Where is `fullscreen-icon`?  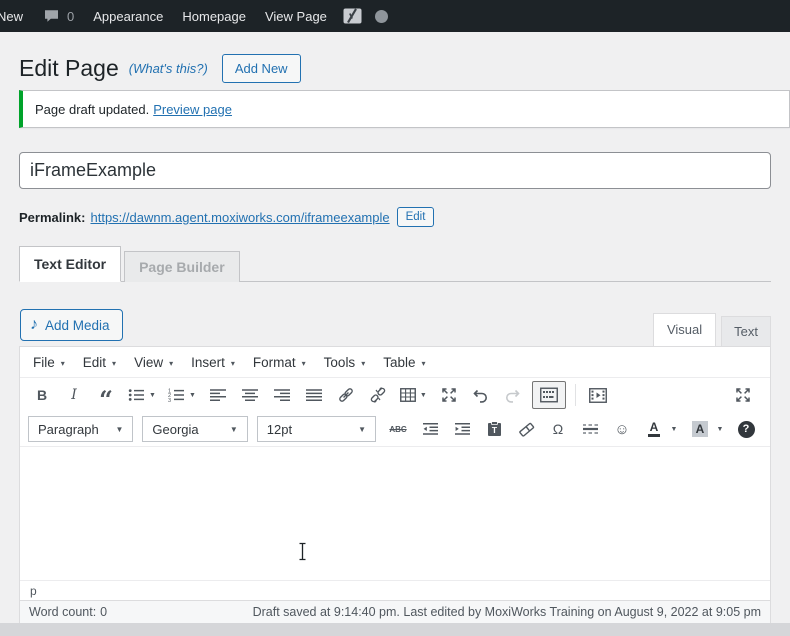 fullscreen-icon is located at coordinates (743, 395).